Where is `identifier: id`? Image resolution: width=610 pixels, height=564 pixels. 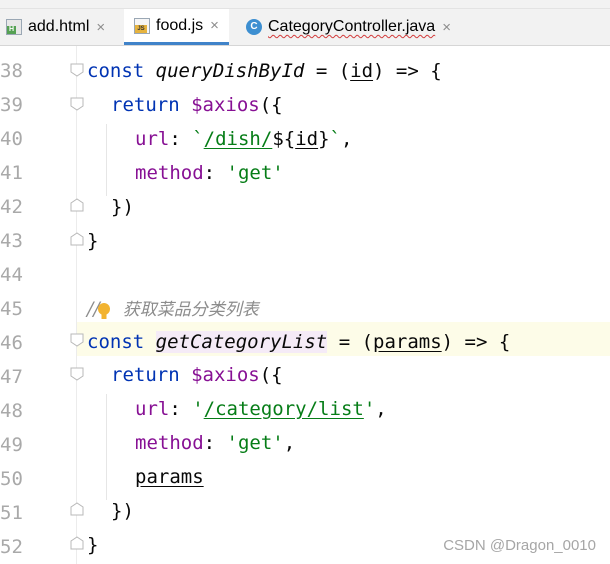
identifier: id is located at coordinates (307, 139).